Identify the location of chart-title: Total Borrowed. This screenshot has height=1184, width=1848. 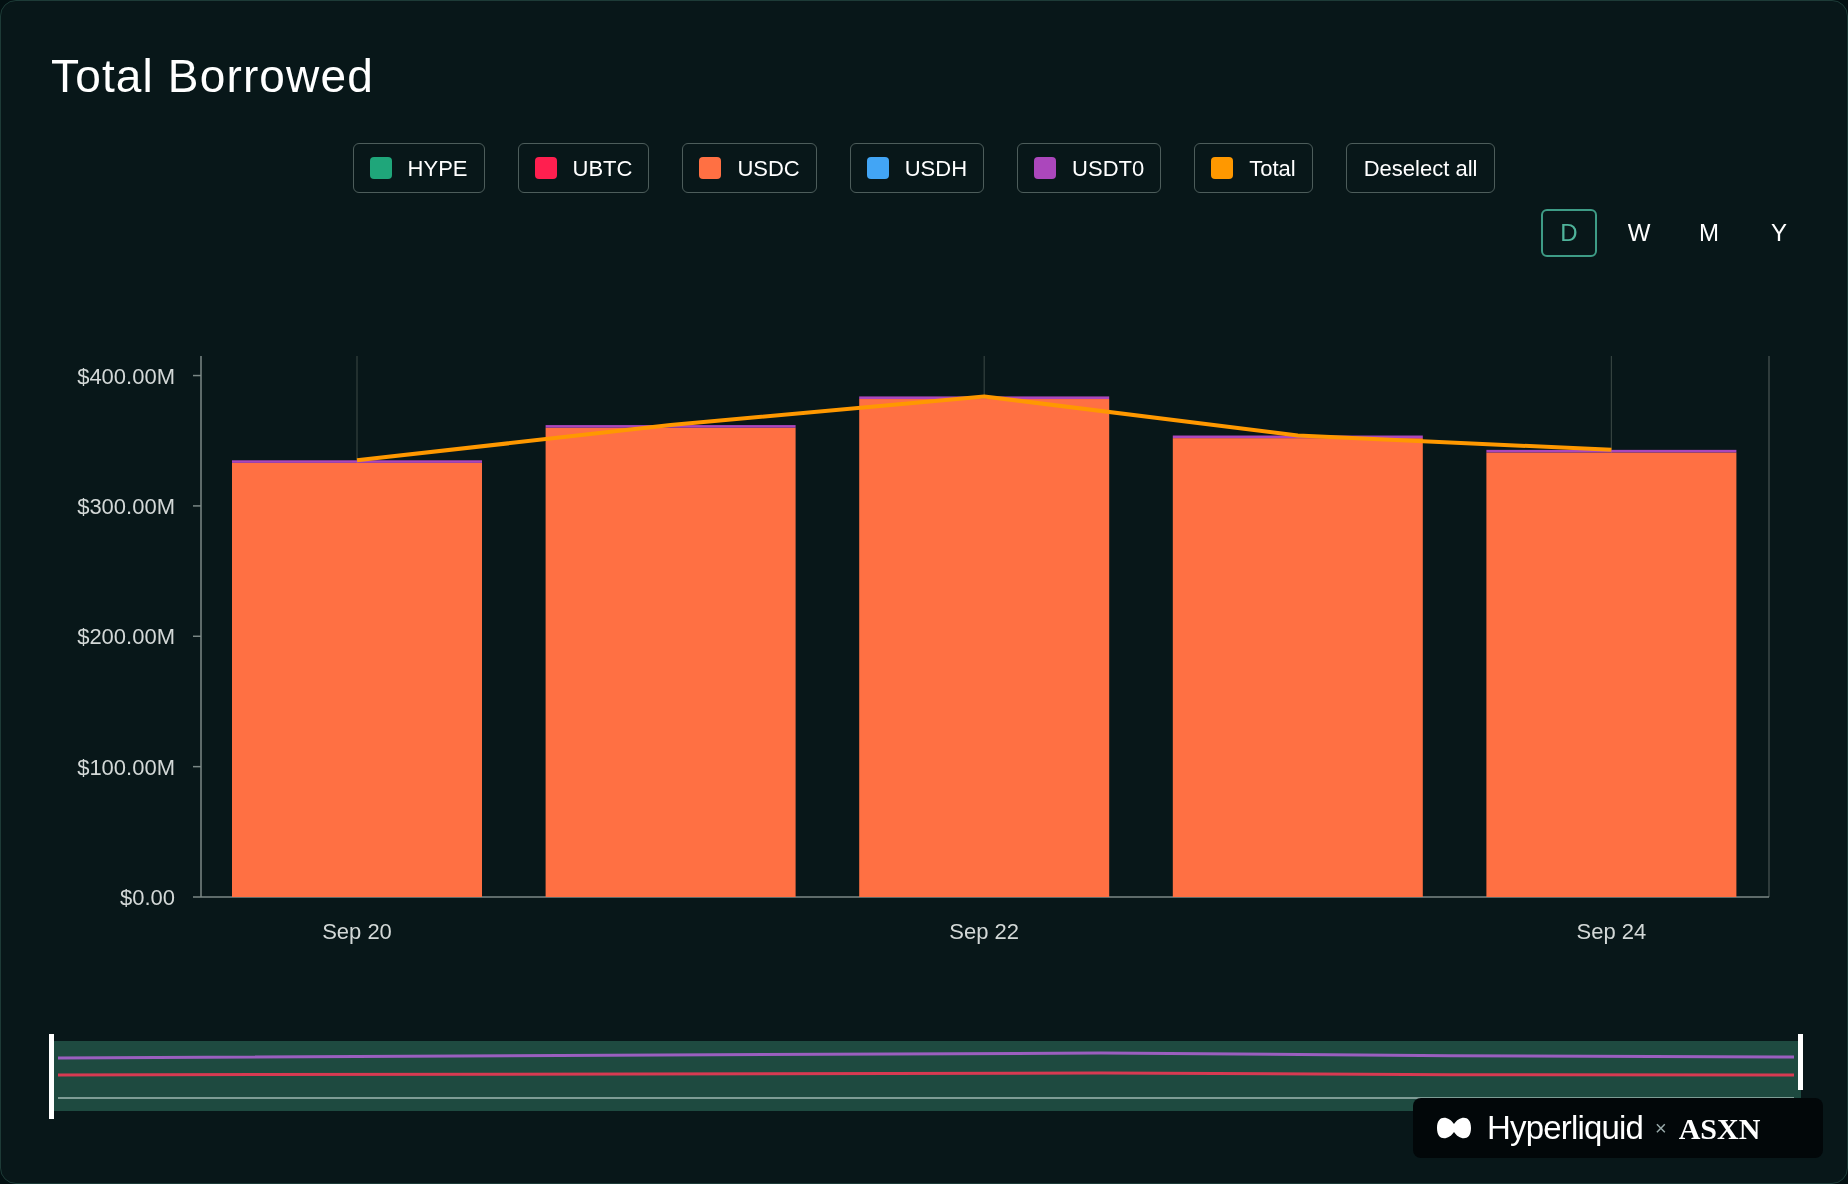
(212, 76).